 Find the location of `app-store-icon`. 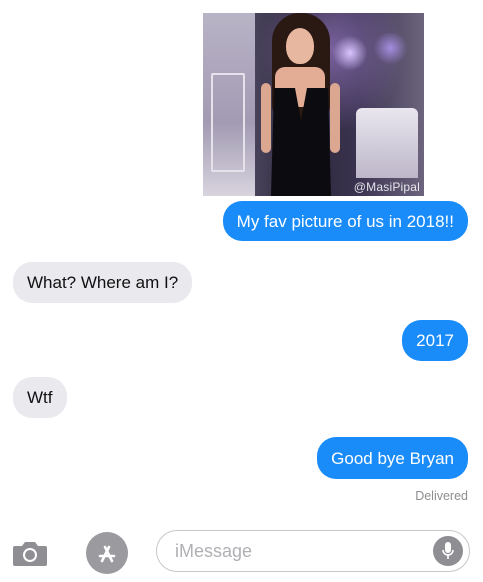

app-store-icon is located at coordinates (107, 553).